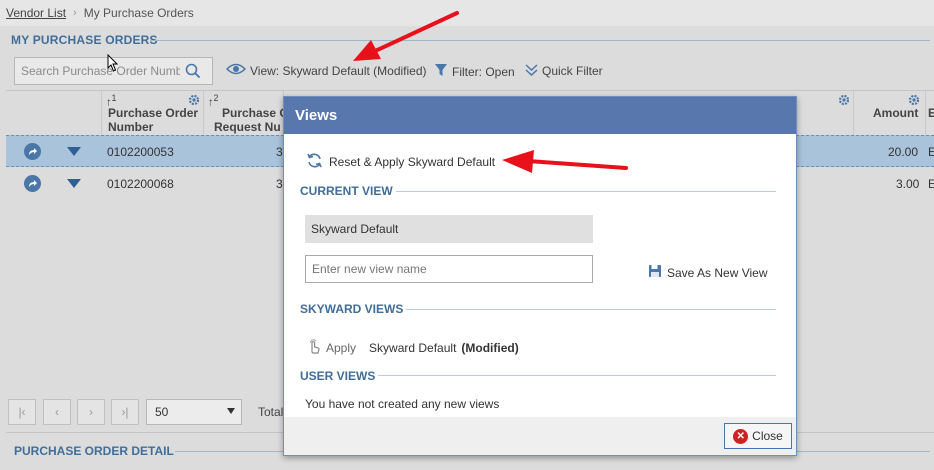  Describe the element at coordinates (314, 347) in the screenshot. I see `touch-hand-icon` at that location.